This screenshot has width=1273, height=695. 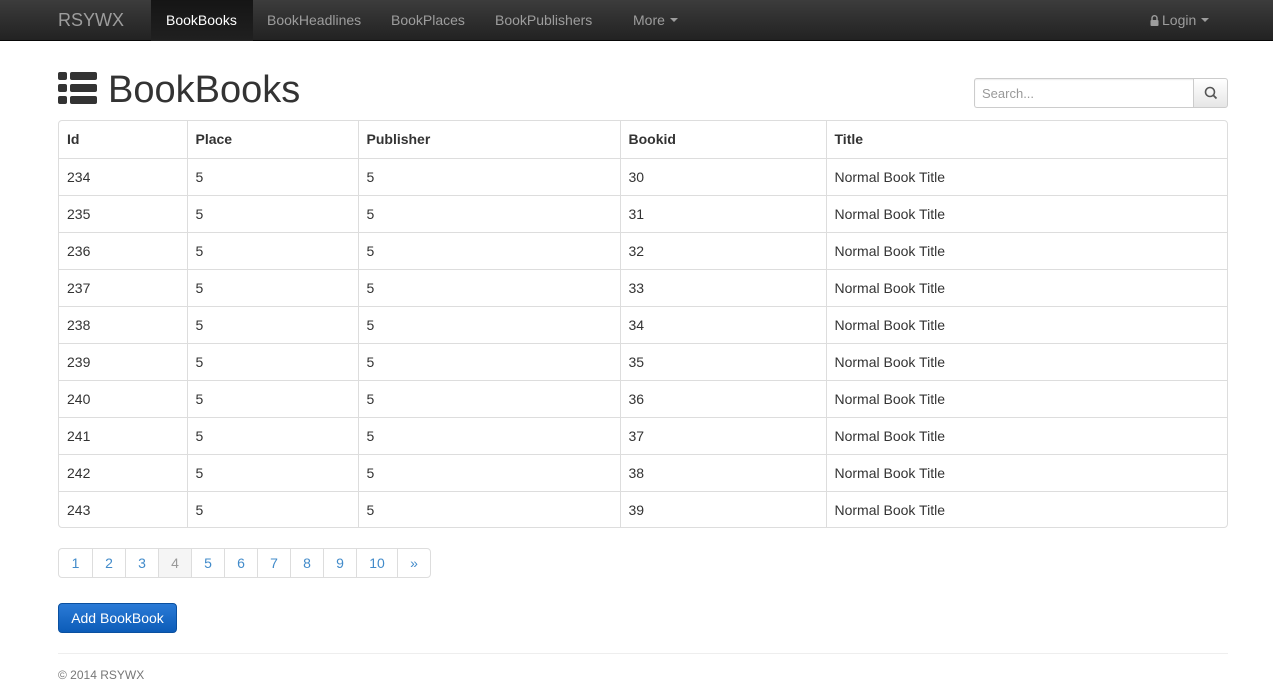 I want to click on cell-bookid: 35, so click(x=722, y=361).